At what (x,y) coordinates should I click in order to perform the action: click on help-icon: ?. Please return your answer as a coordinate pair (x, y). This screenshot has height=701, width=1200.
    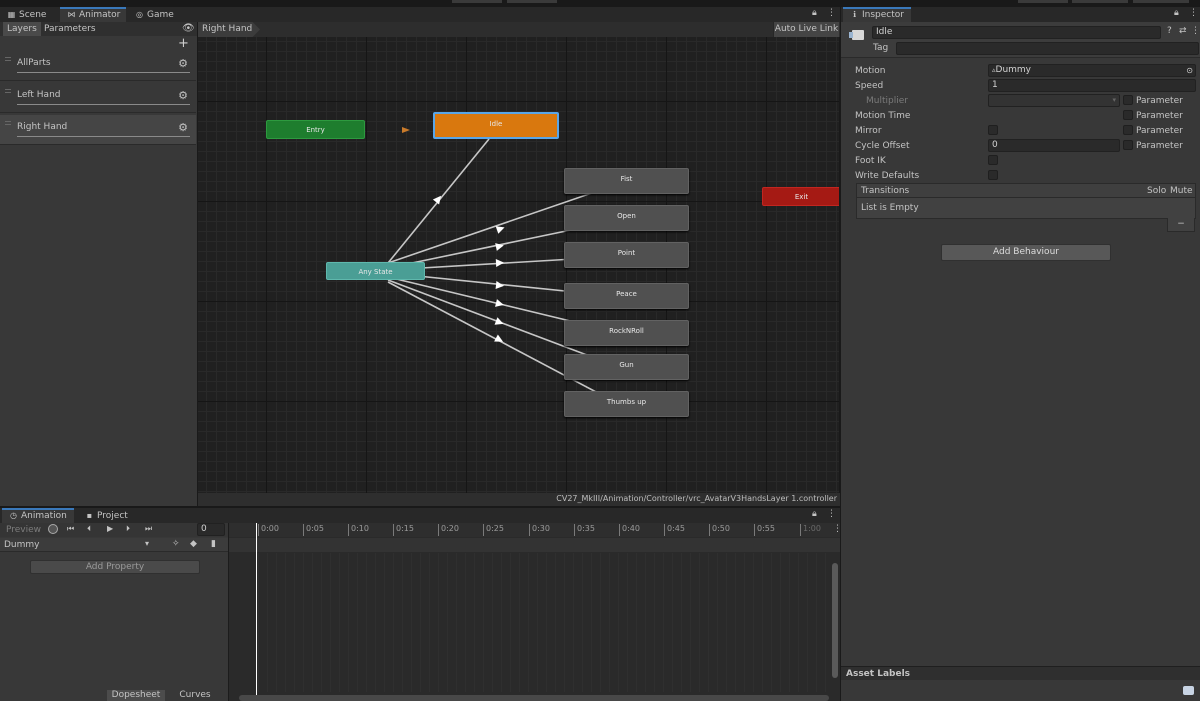
    Looking at the image, I should click on (1169, 31).